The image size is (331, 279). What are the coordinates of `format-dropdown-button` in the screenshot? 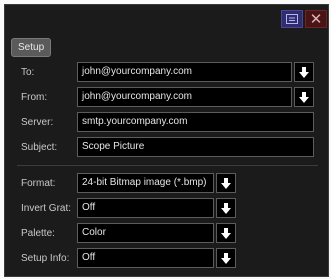 It's located at (226, 183).